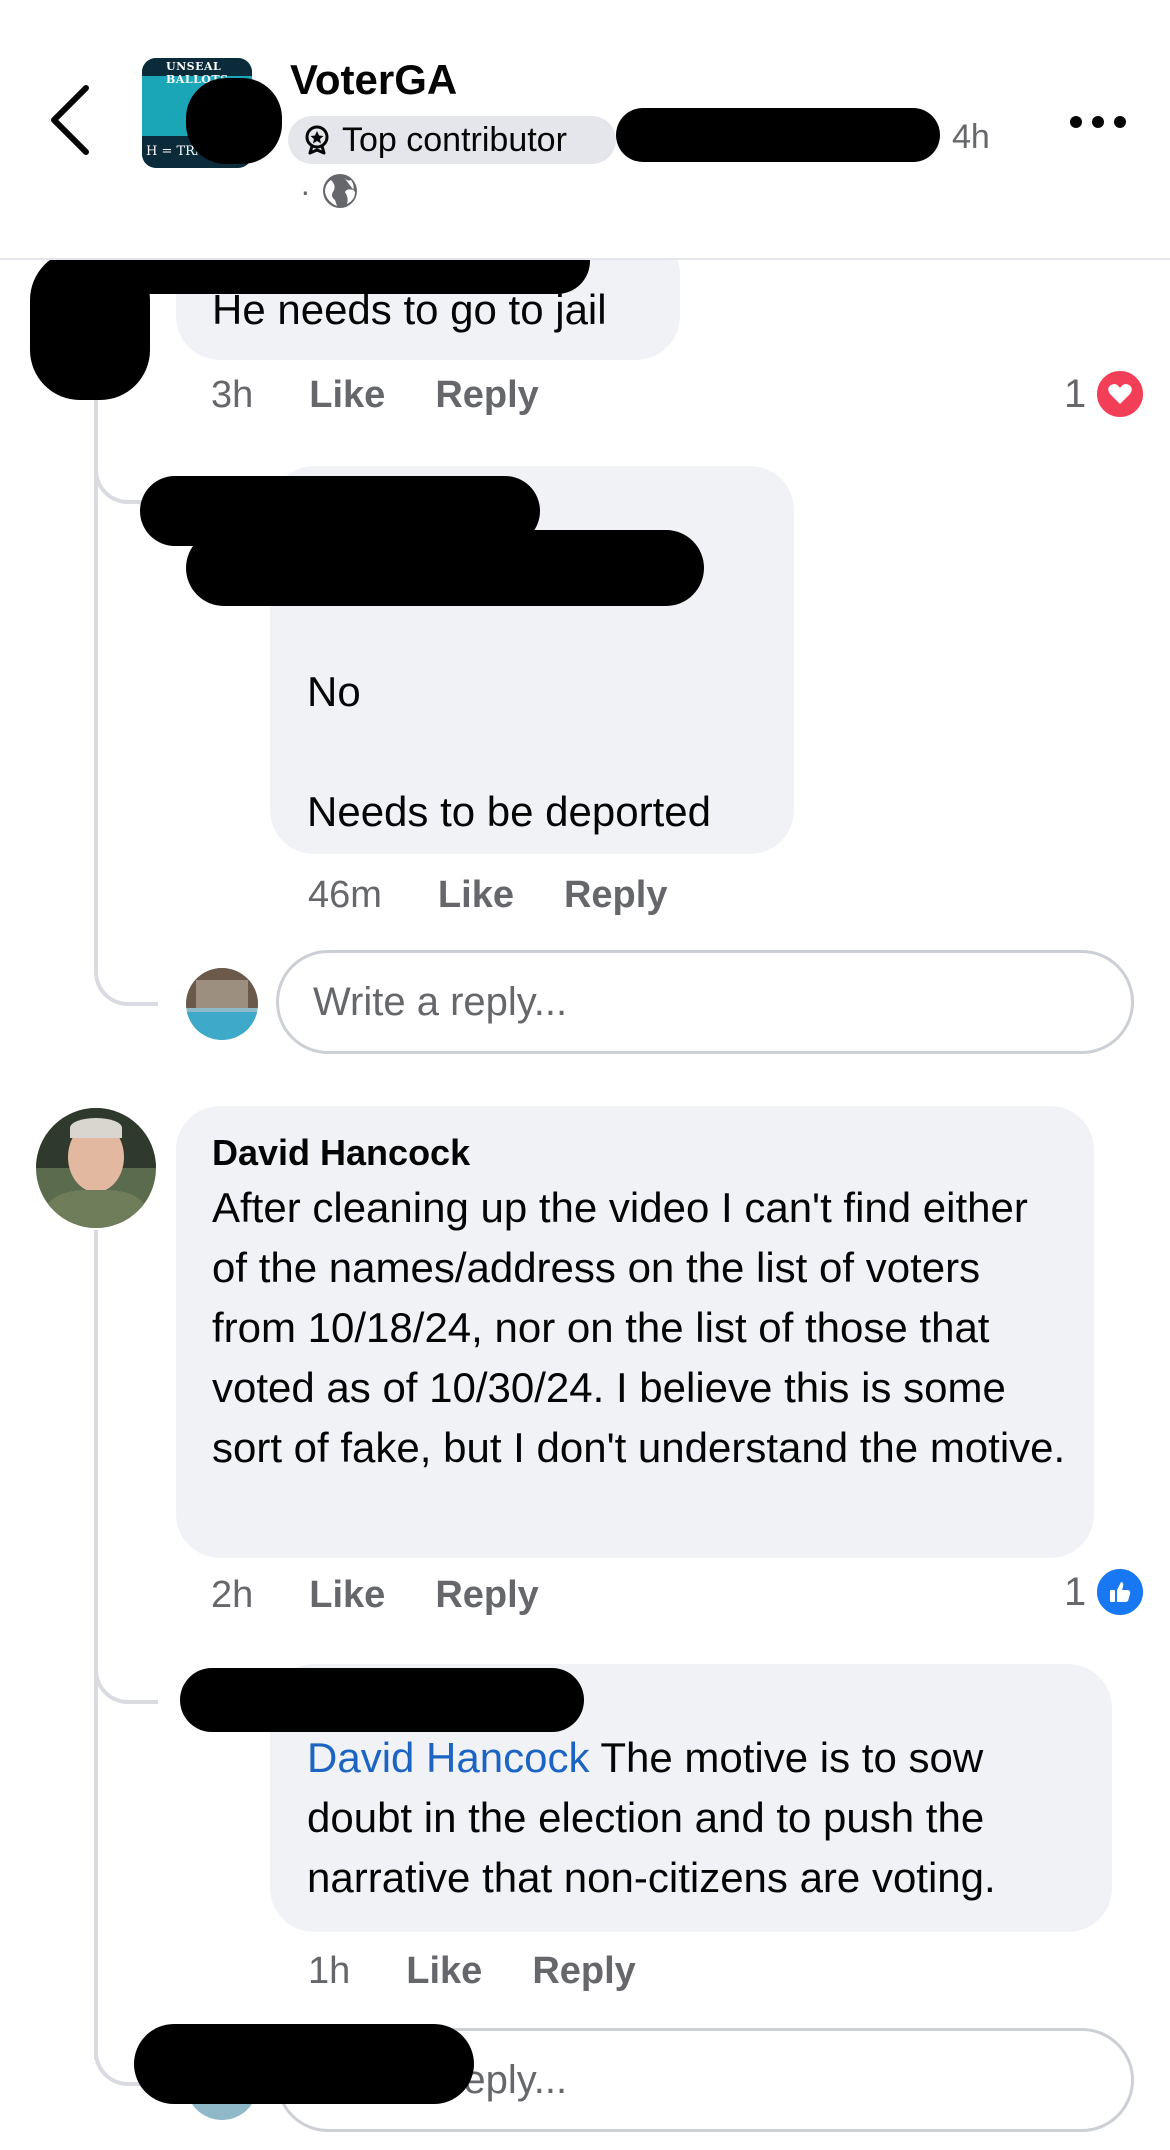 The height and width of the screenshot is (2150, 1170). I want to click on reply-actions: 1h Like Reply, so click(497, 1971).